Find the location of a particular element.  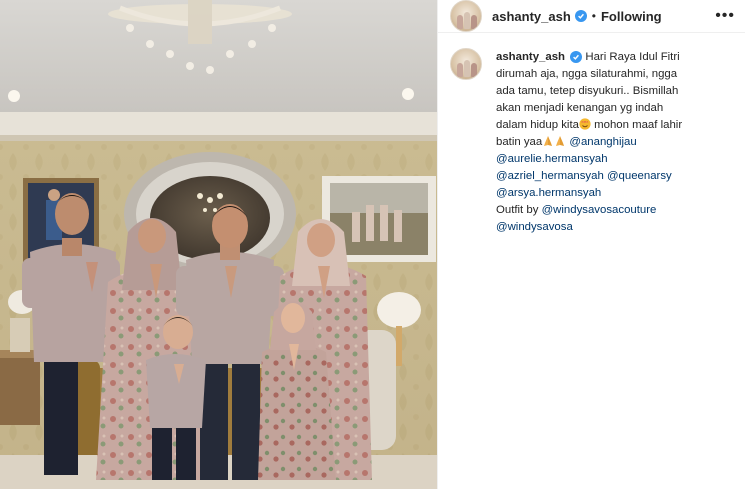

caption-text-line-with-emoji: dalam hidup kita mohon maaf lahir is located at coordinates (612, 125).